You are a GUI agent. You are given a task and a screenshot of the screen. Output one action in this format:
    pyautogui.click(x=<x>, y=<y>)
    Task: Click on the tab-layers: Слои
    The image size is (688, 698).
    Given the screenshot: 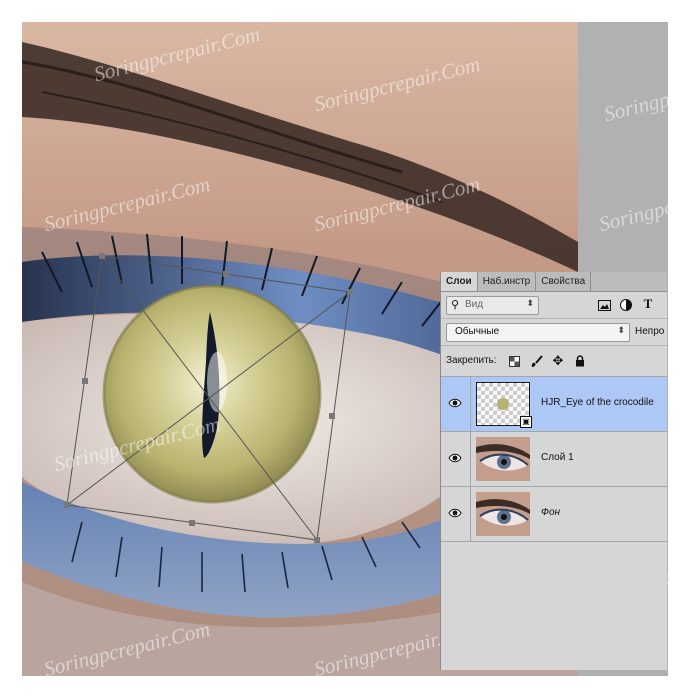 What is the action you would take?
    pyautogui.click(x=459, y=281)
    